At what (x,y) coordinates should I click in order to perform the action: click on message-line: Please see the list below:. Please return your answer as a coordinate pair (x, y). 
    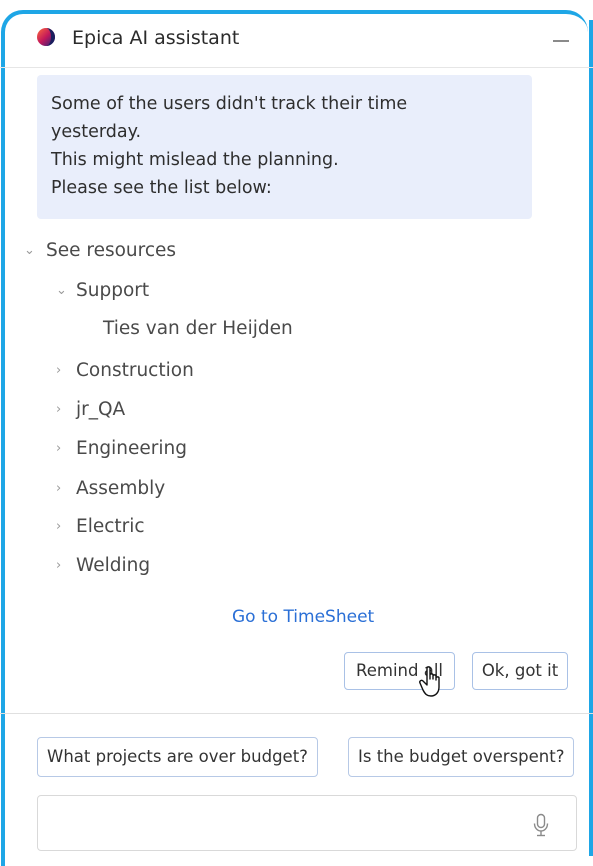
    Looking at the image, I should click on (161, 188).